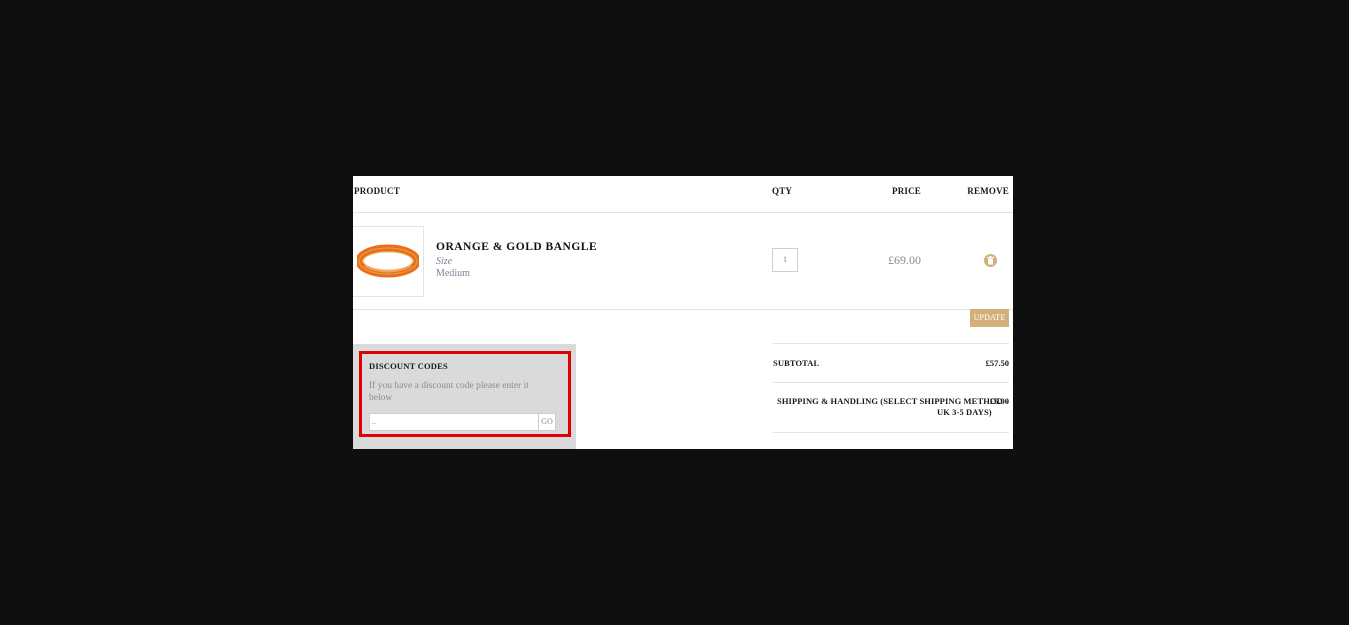 This screenshot has width=1349, height=625. I want to click on shipping-value: £5.00, so click(999, 401).